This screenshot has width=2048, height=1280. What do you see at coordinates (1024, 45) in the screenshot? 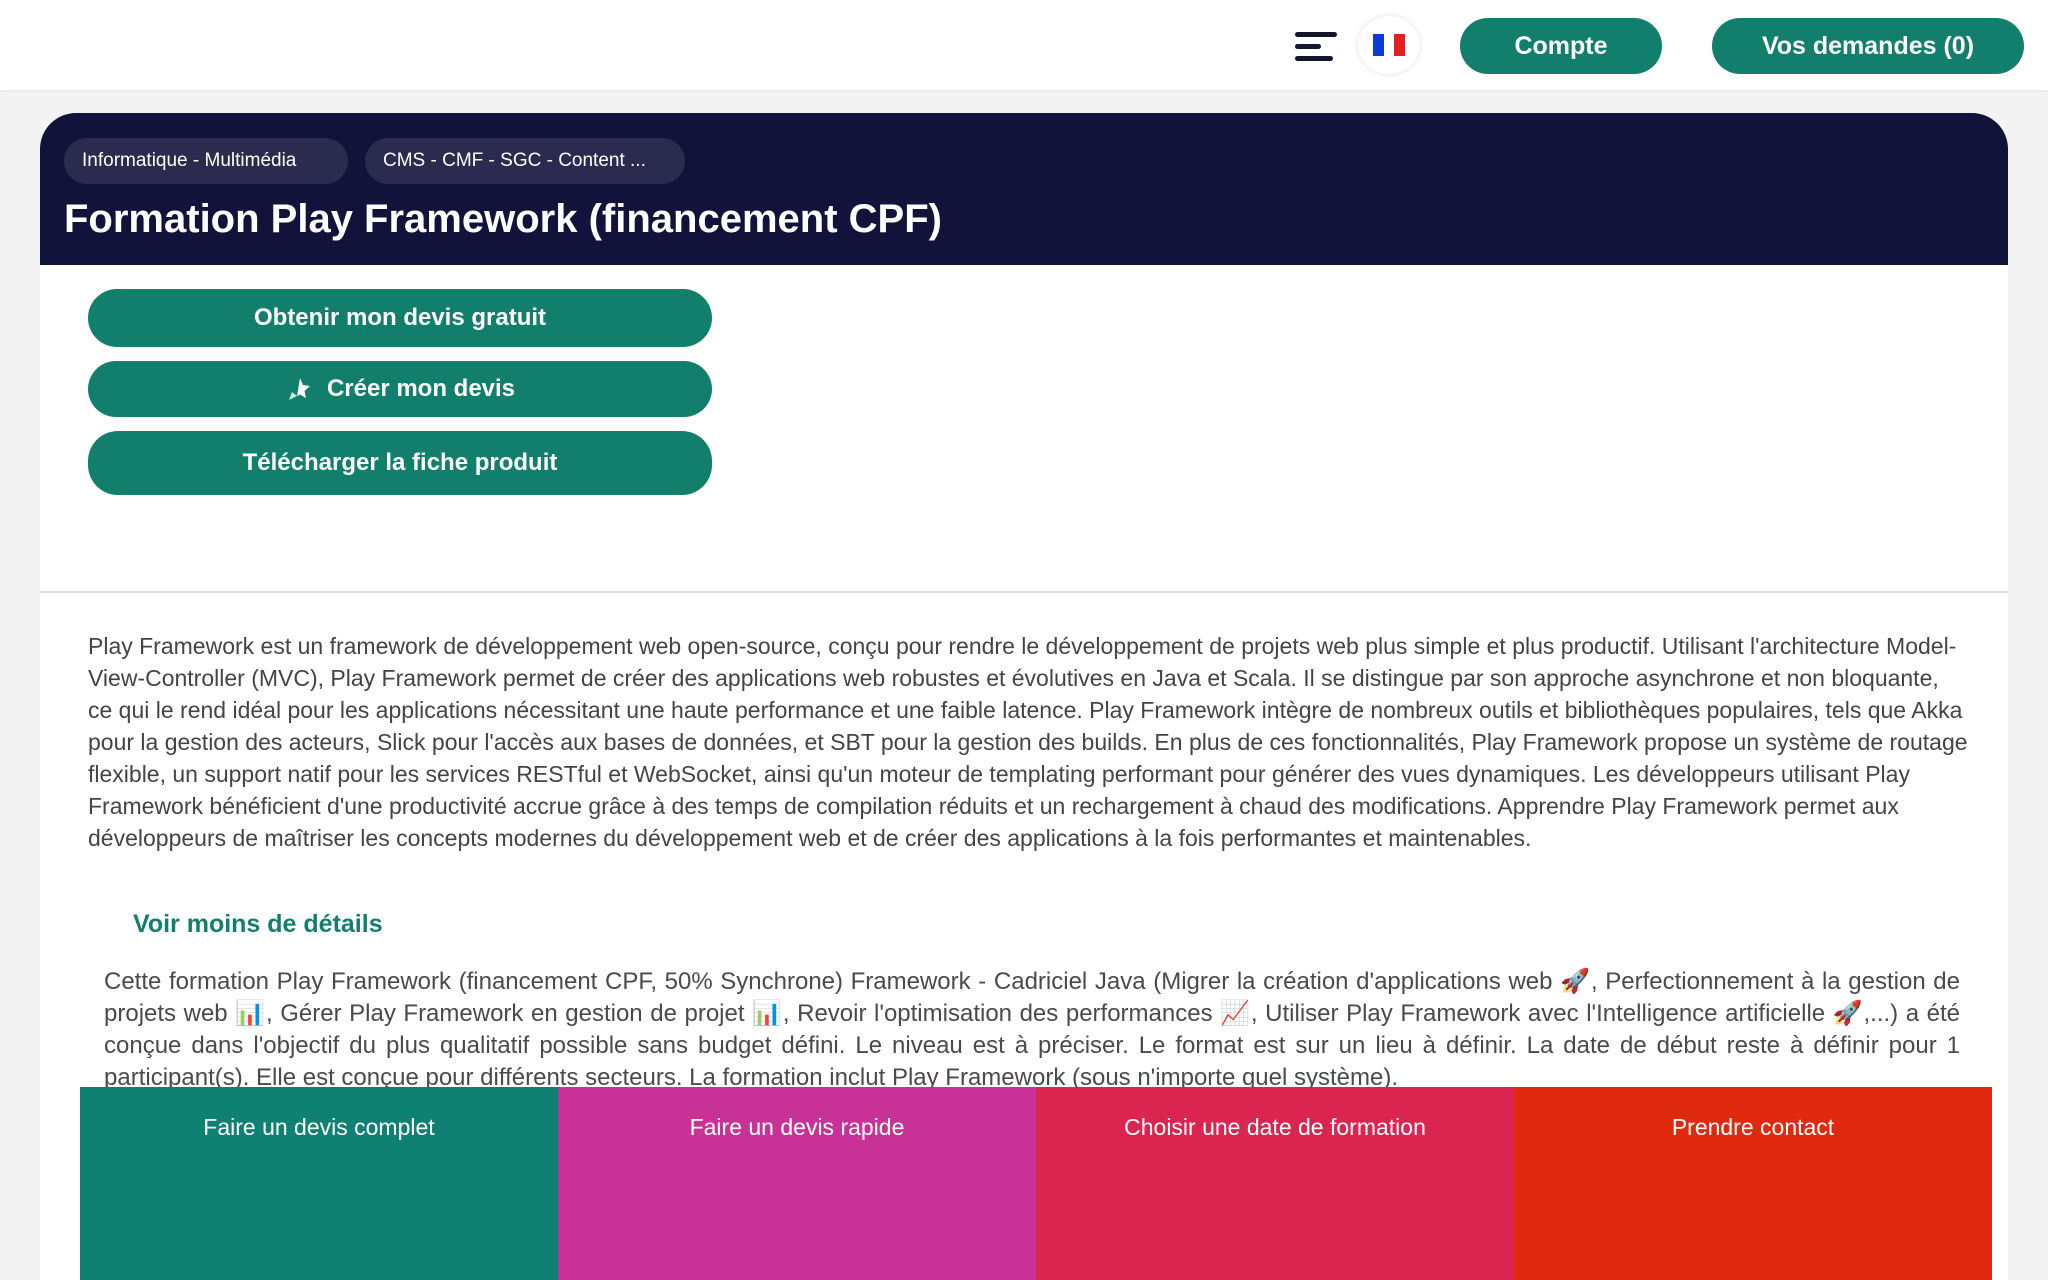
I see `top-bar: Compte Vos demandes (0)` at bounding box center [1024, 45].